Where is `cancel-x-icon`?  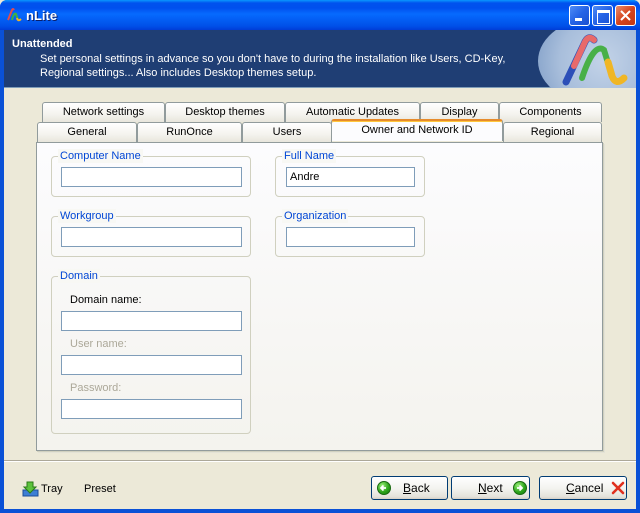 cancel-x-icon is located at coordinates (618, 488).